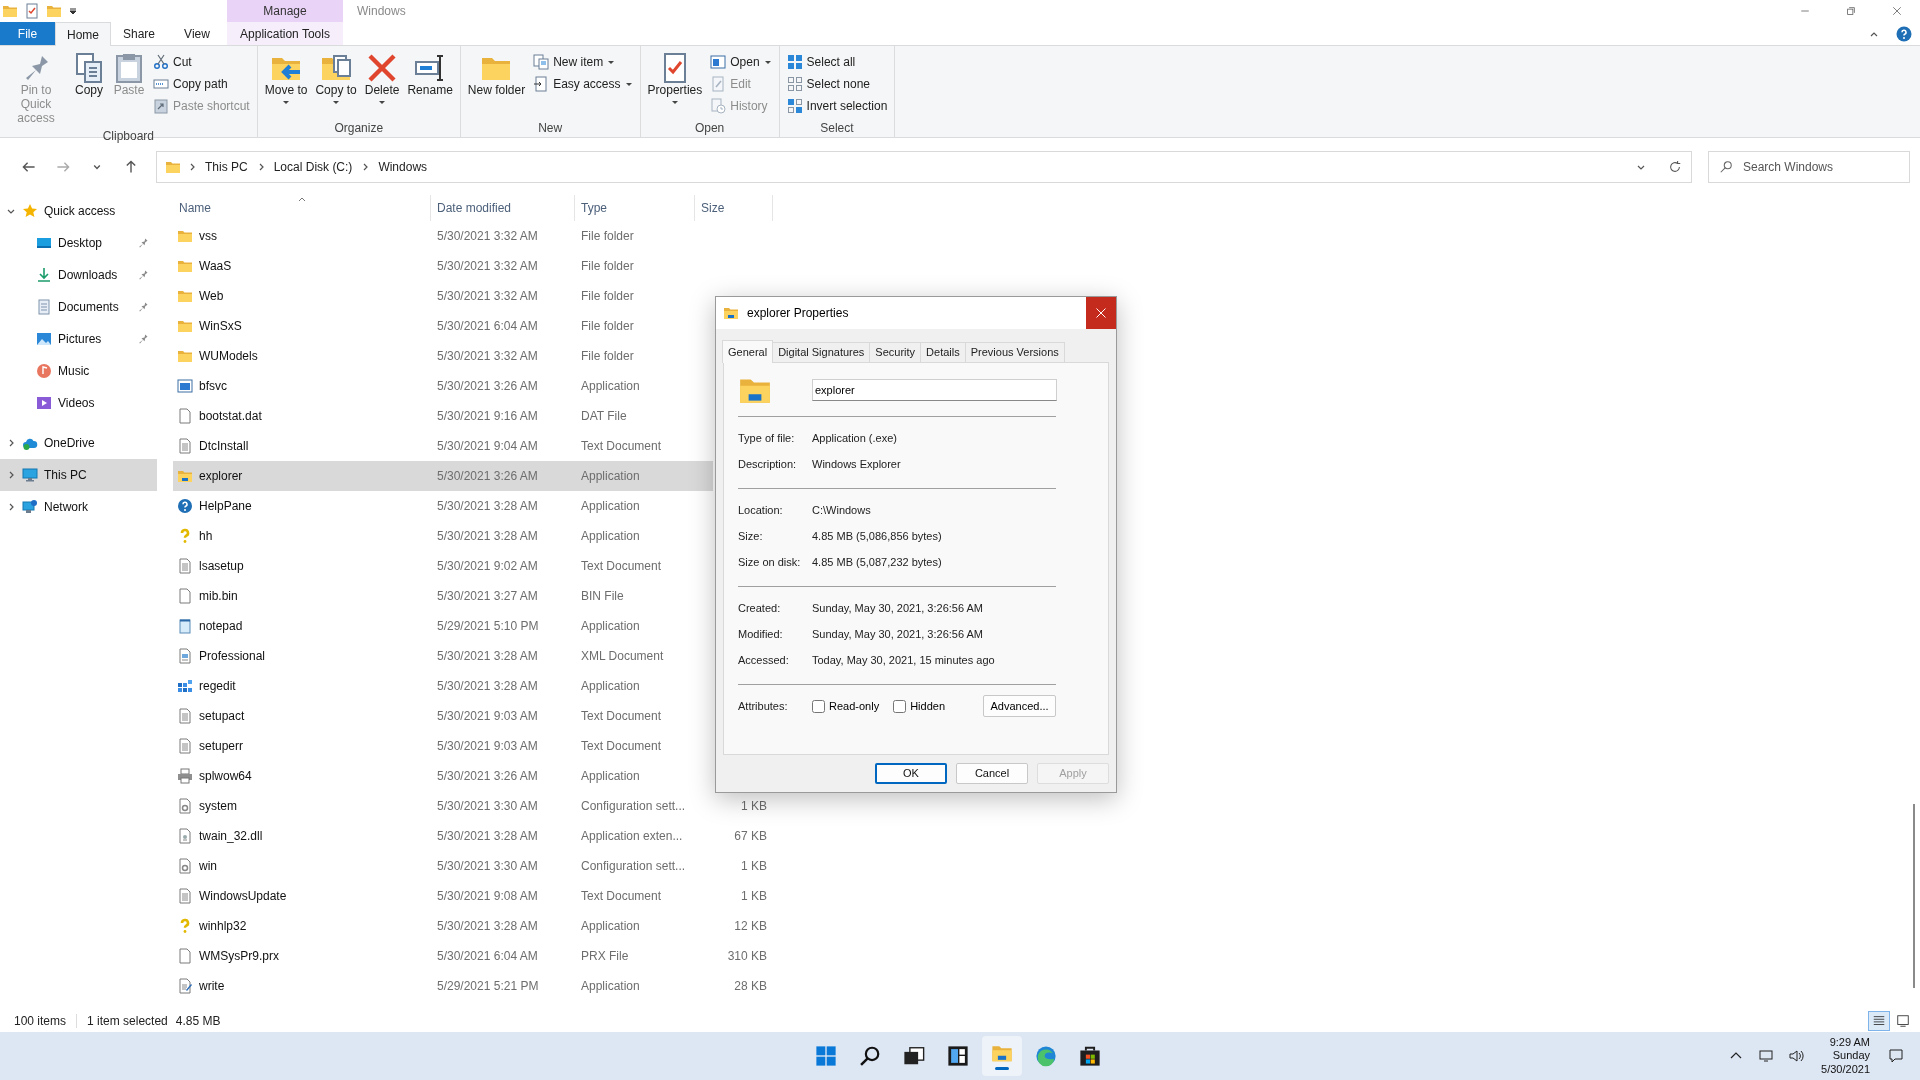 The width and height of the screenshot is (1920, 1080). I want to click on file-type: File folder, so click(607, 296).